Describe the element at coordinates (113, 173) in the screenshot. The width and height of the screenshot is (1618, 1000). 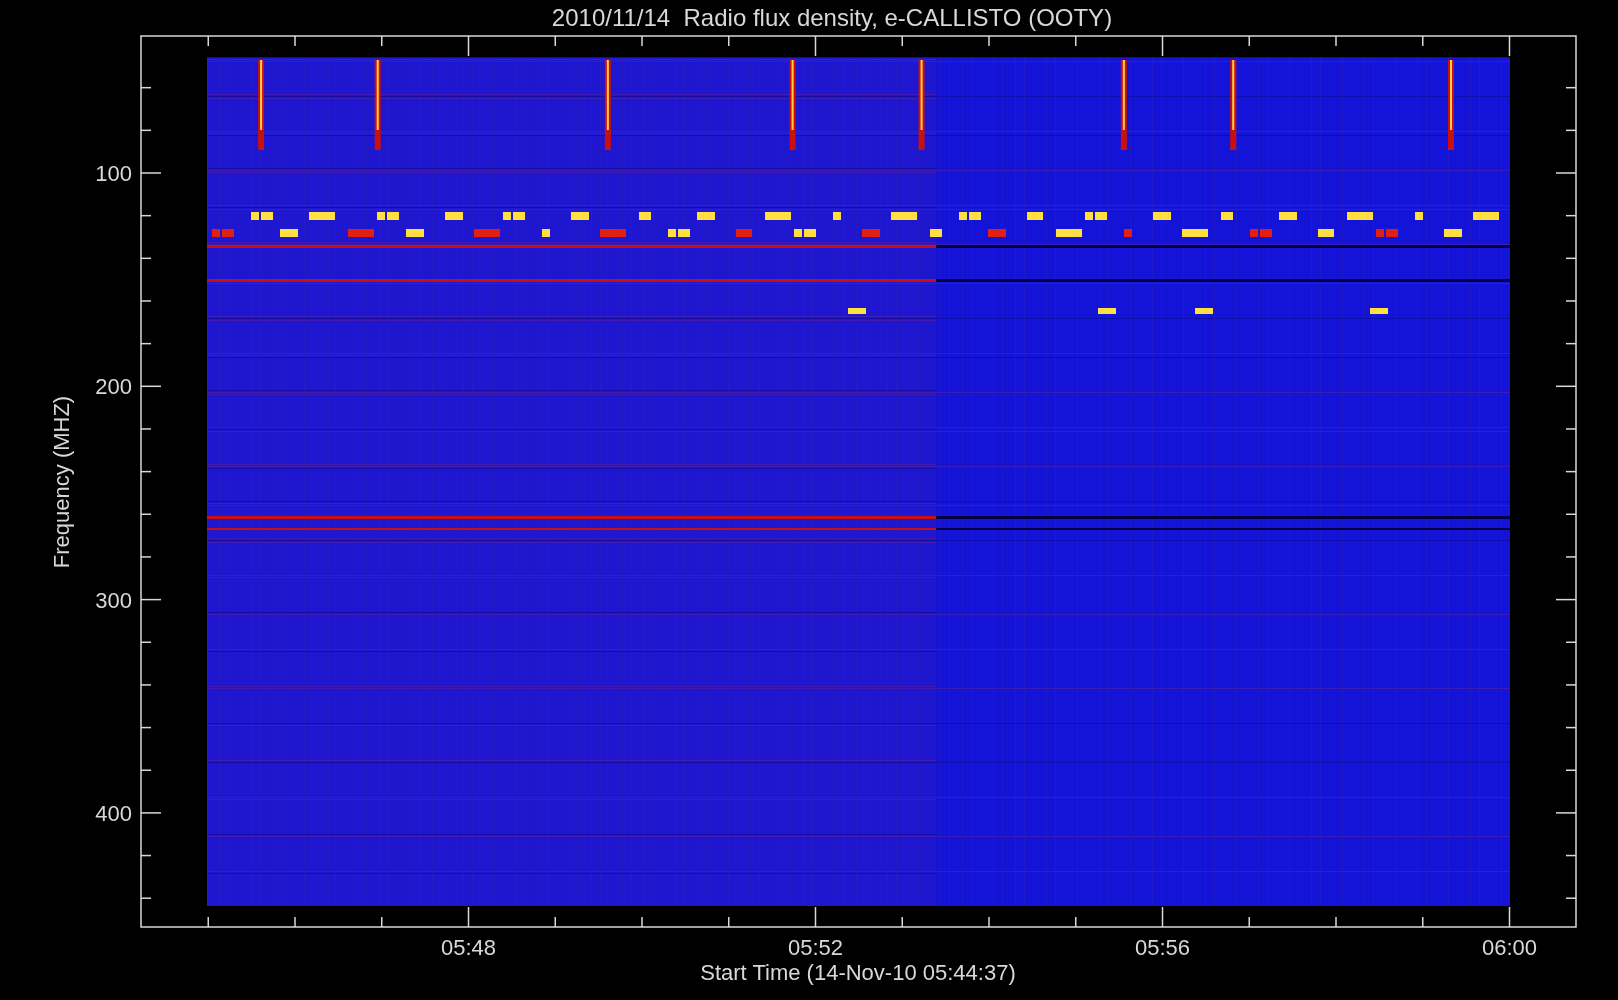
I see `y-tick-label: 100` at that location.